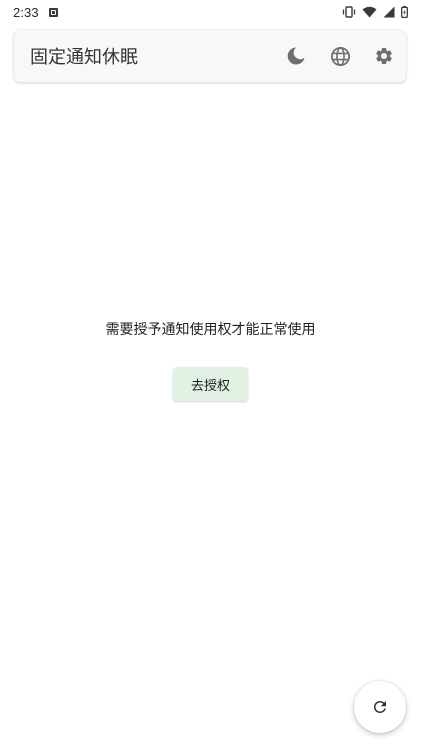  Describe the element at coordinates (349, 12) in the screenshot. I see `vibrate-icon` at that location.